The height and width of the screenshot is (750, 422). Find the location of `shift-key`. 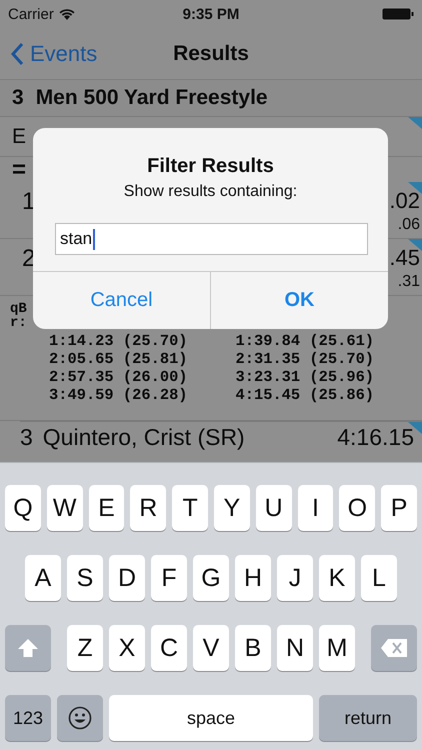

shift-key is located at coordinates (28, 648).